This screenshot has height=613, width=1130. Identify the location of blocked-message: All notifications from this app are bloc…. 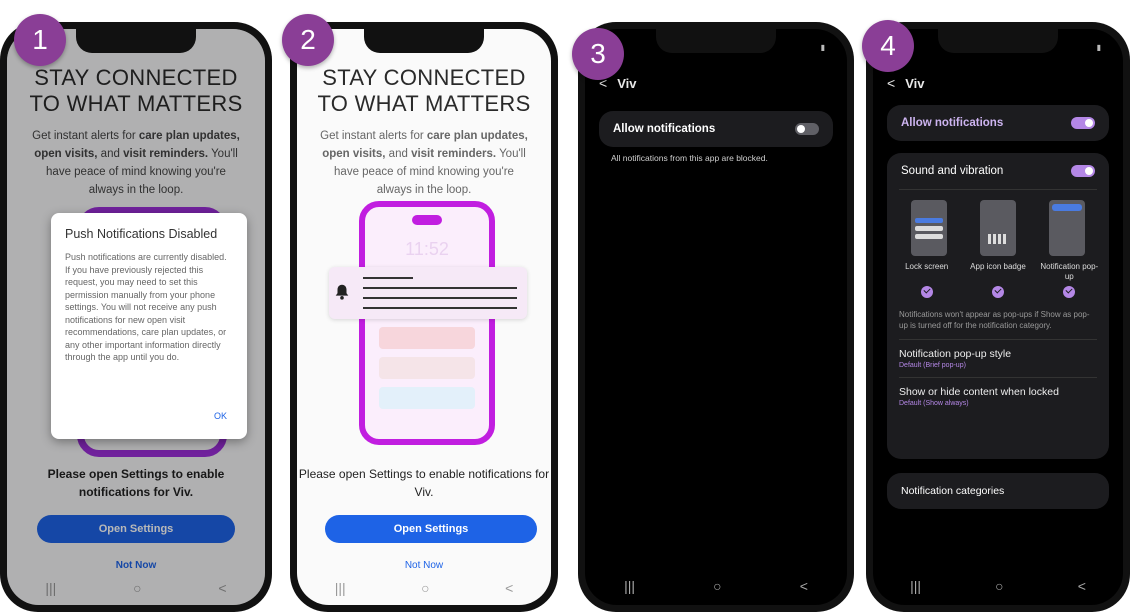
(689, 158).